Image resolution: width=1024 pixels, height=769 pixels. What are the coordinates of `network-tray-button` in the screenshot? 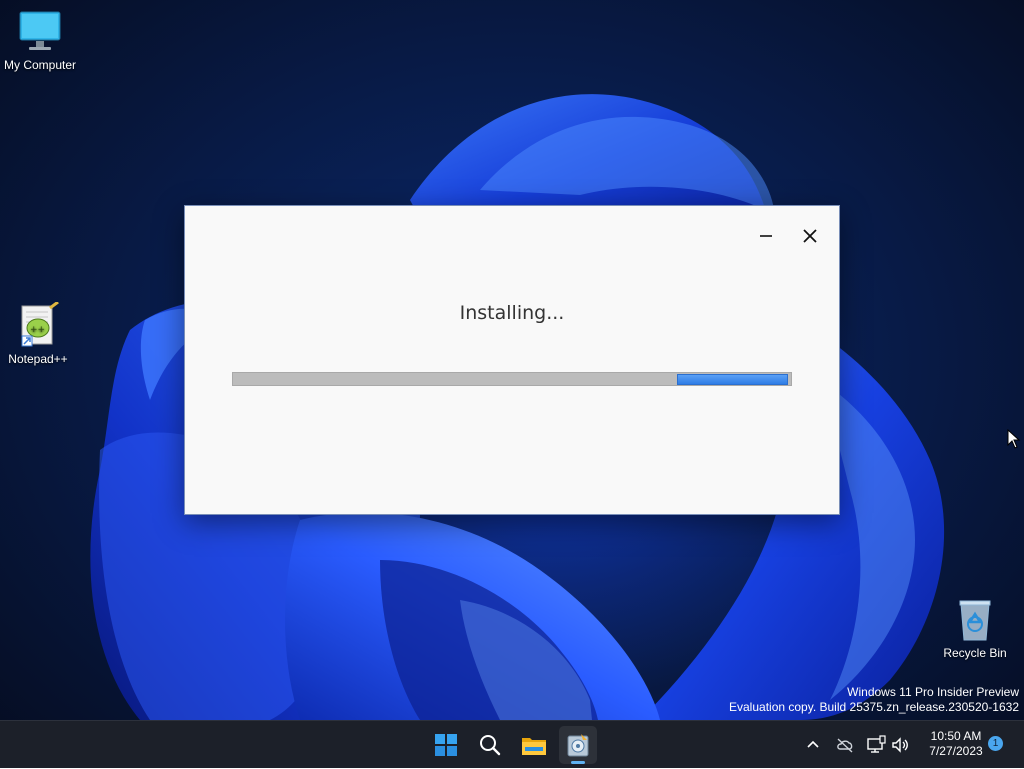 It's located at (876, 745).